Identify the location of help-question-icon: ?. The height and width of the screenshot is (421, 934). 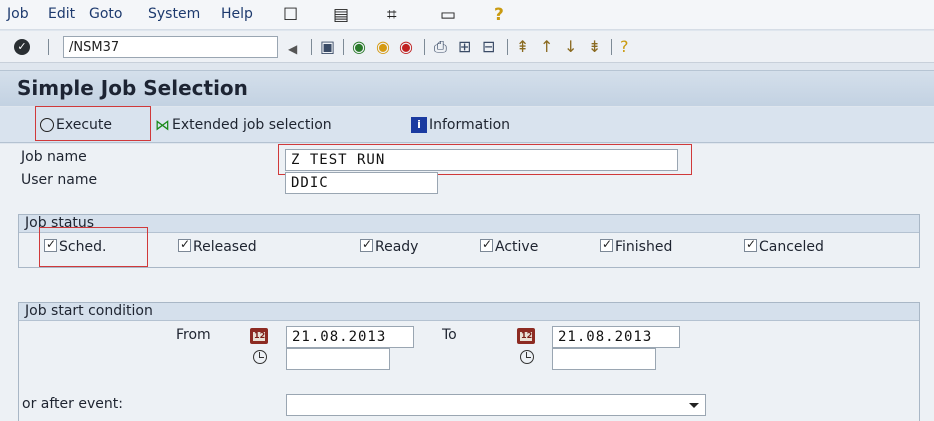
(499, 15).